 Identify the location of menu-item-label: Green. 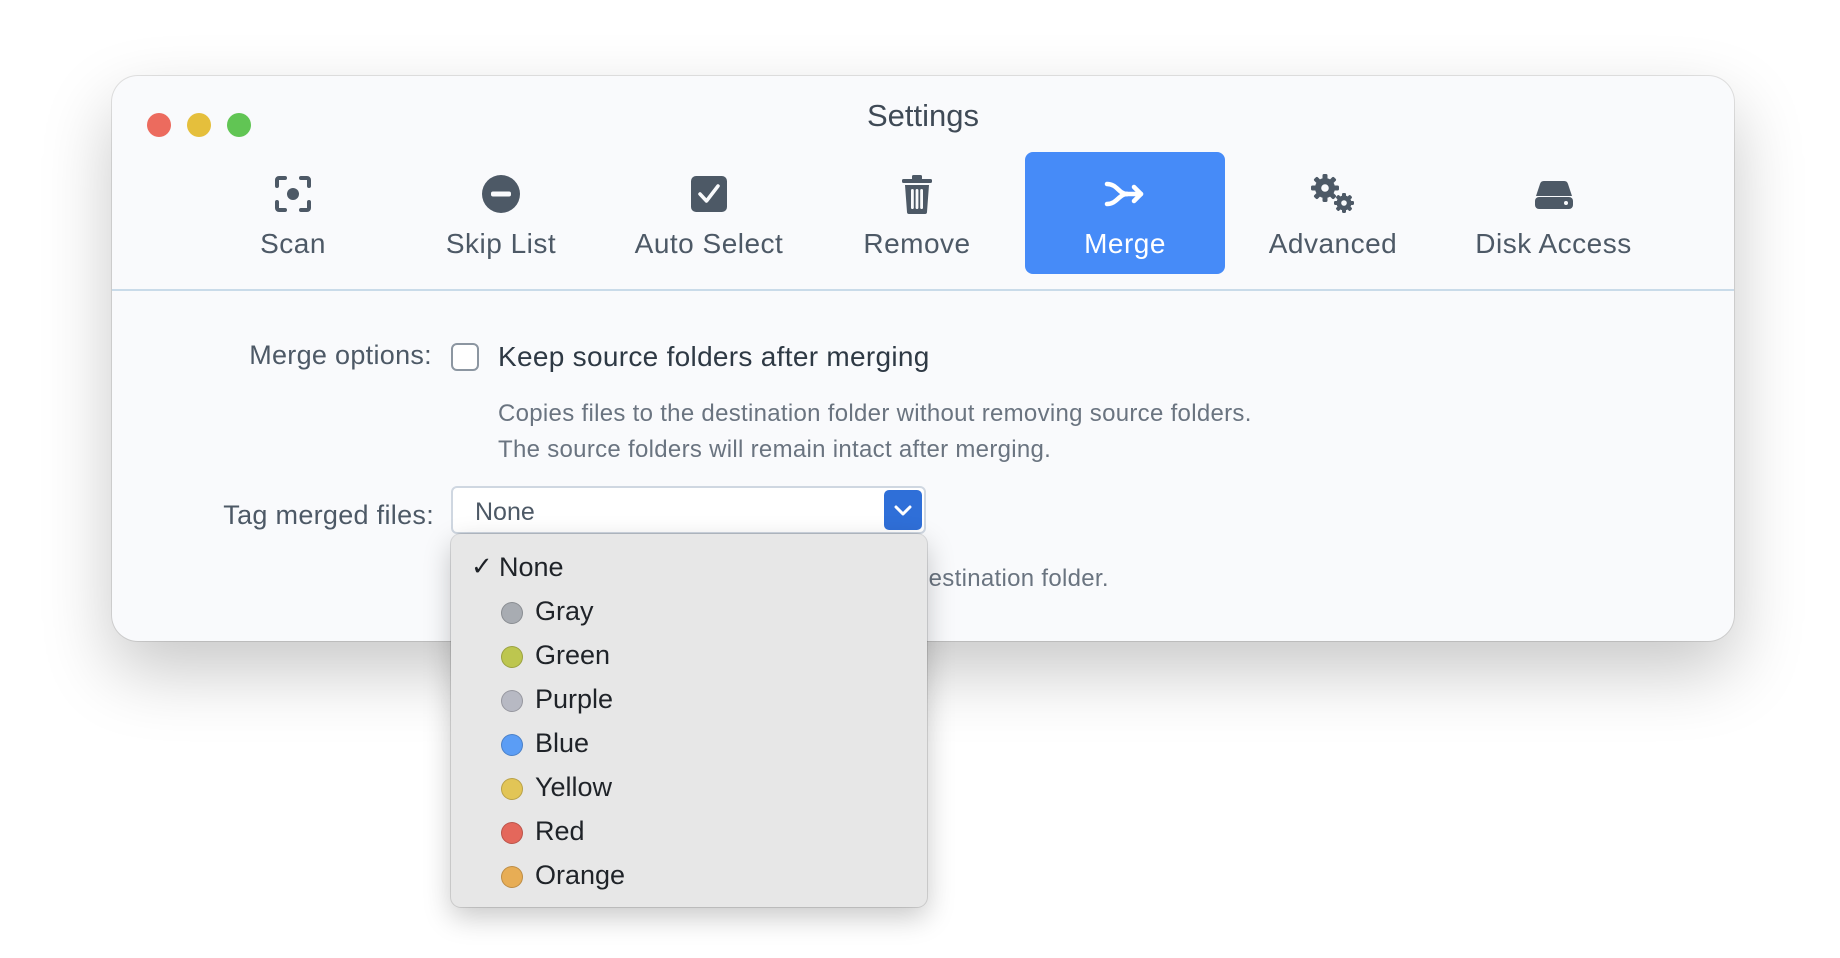
(573, 655).